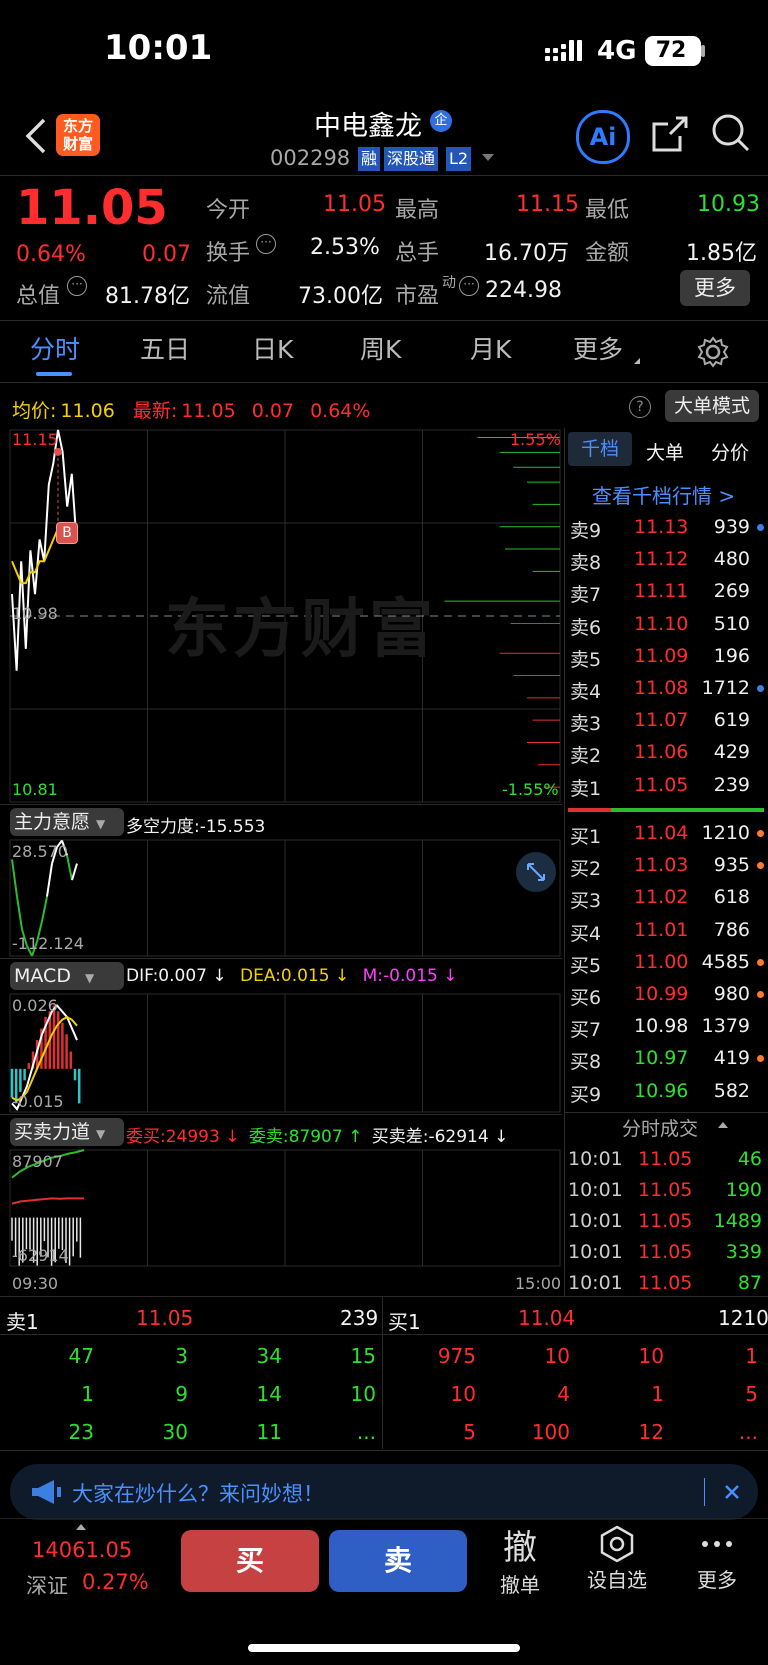  I want to click on ask-level-row: 卖5 11.09 196, so click(666, 657).